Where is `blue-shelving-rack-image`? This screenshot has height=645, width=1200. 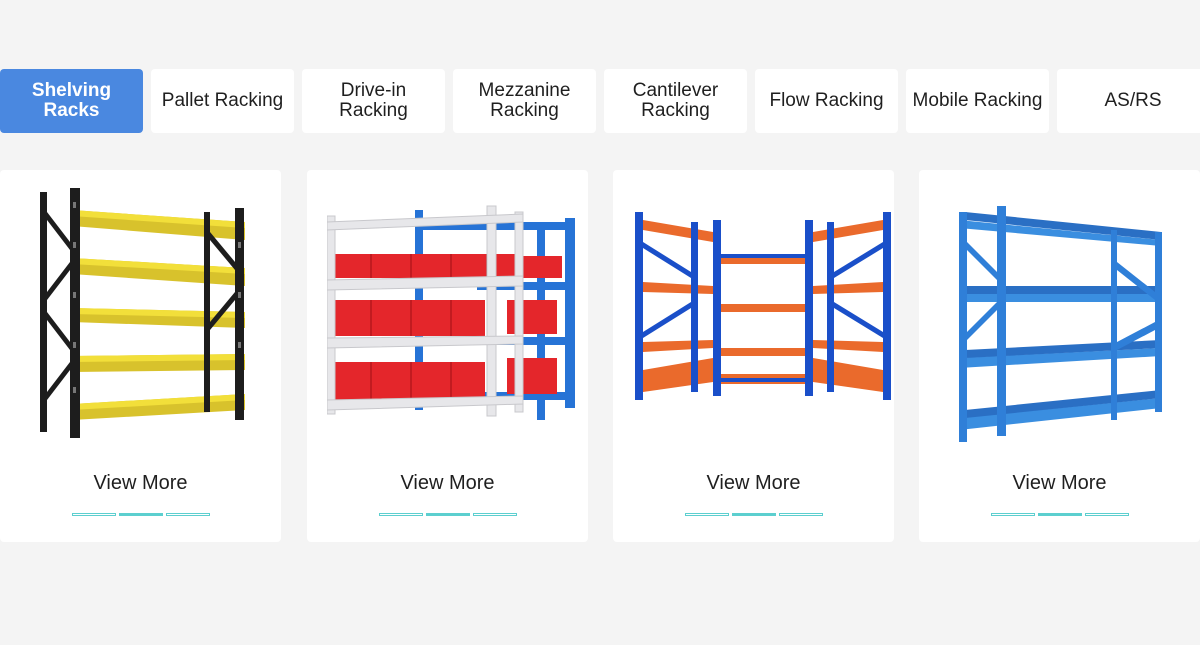
blue-shelving-rack-image is located at coordinates (1060, 324).